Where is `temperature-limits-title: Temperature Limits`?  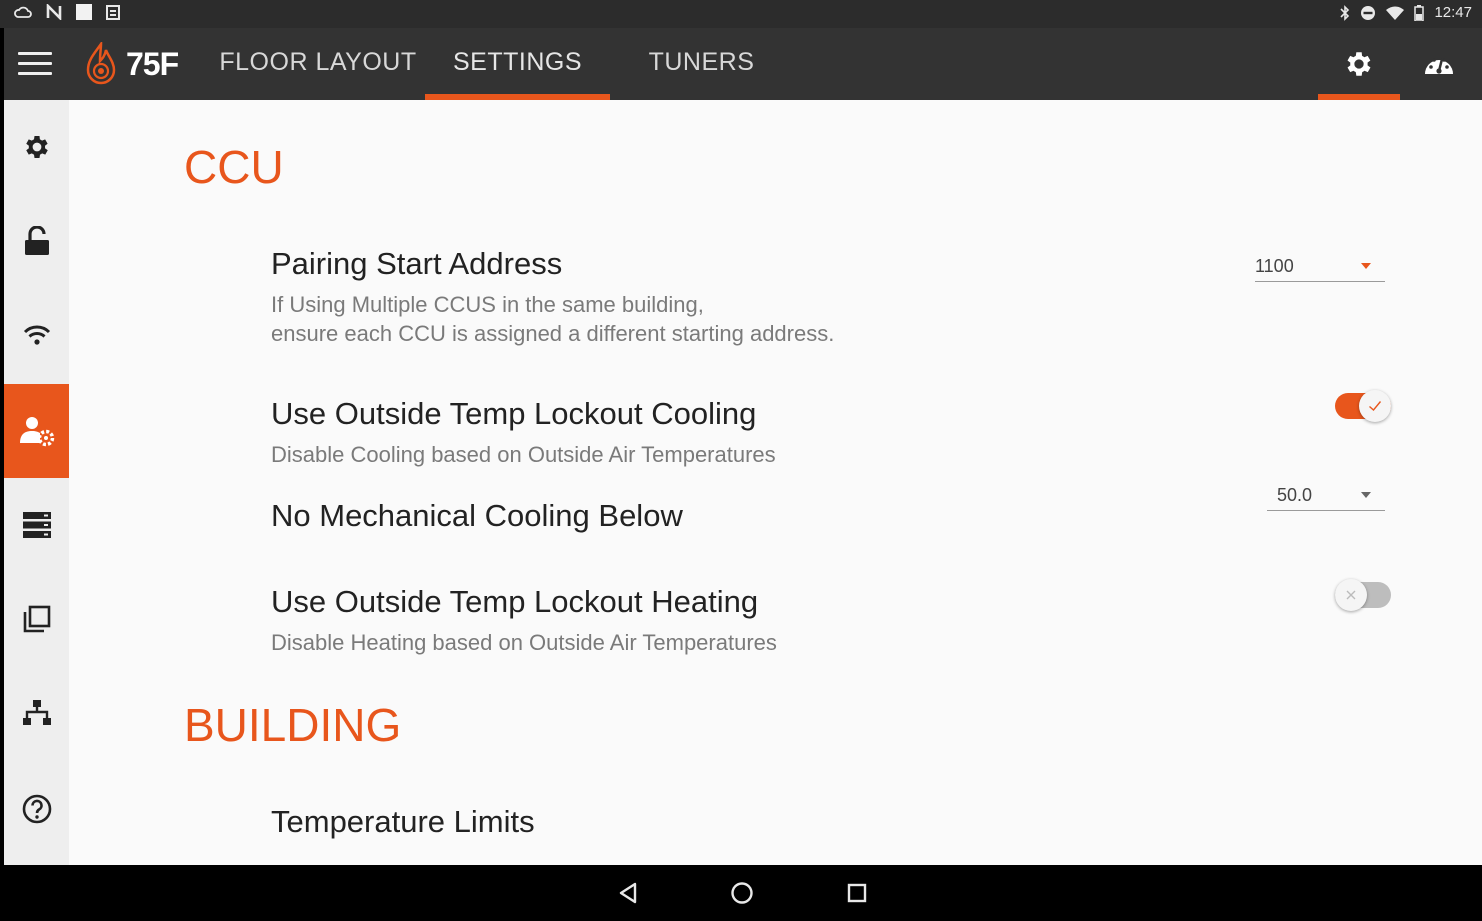 temperature-limits-title: Temperature Limits is located at coordinates (403, 822).